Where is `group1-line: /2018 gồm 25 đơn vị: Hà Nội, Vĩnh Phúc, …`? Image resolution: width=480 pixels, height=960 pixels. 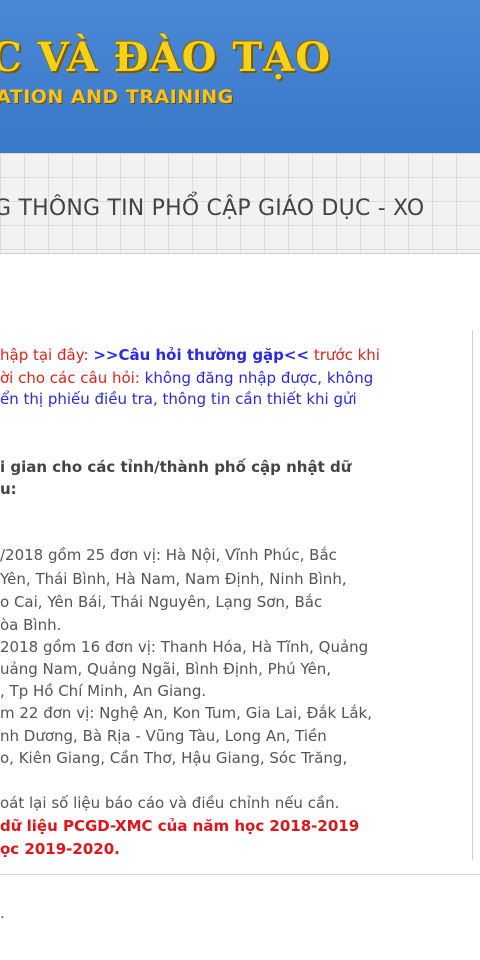 group1-line: /2018 gồm 25 đơn vị: Hà Nội, Vĩnh Phúc, … is located at coordinates (168, 555).